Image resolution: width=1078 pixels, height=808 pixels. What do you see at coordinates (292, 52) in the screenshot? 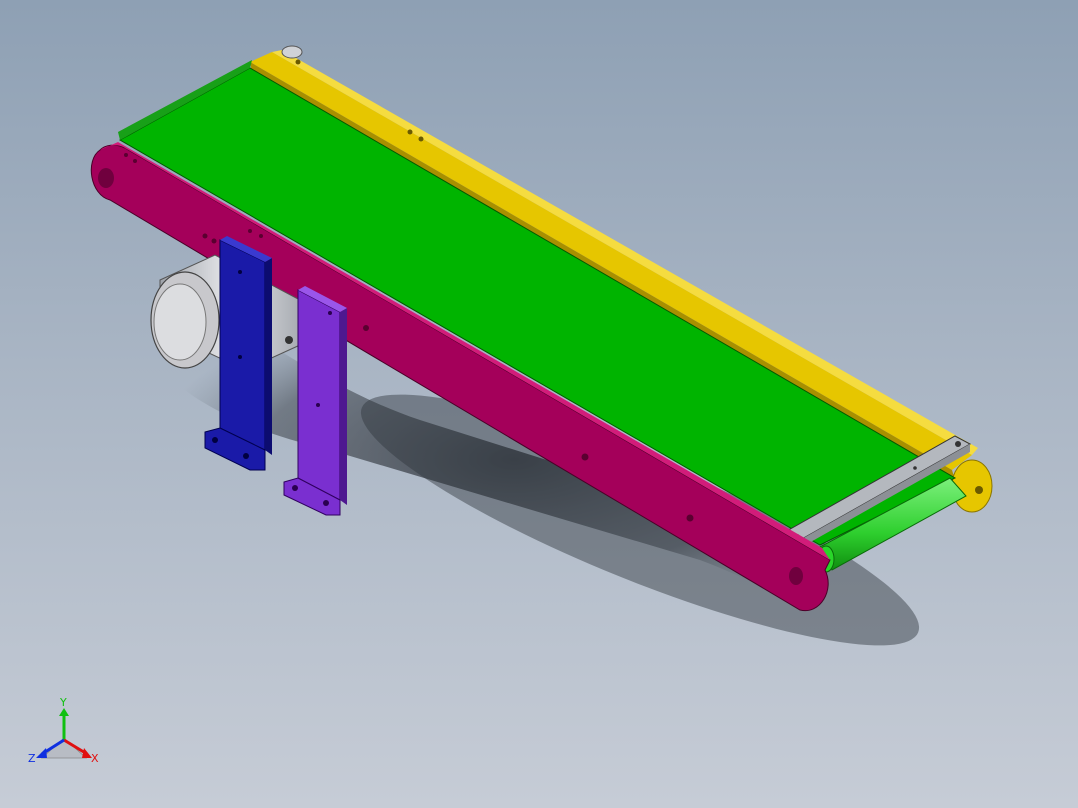
I see `far-roller-end` at bounding box center [292, 52].